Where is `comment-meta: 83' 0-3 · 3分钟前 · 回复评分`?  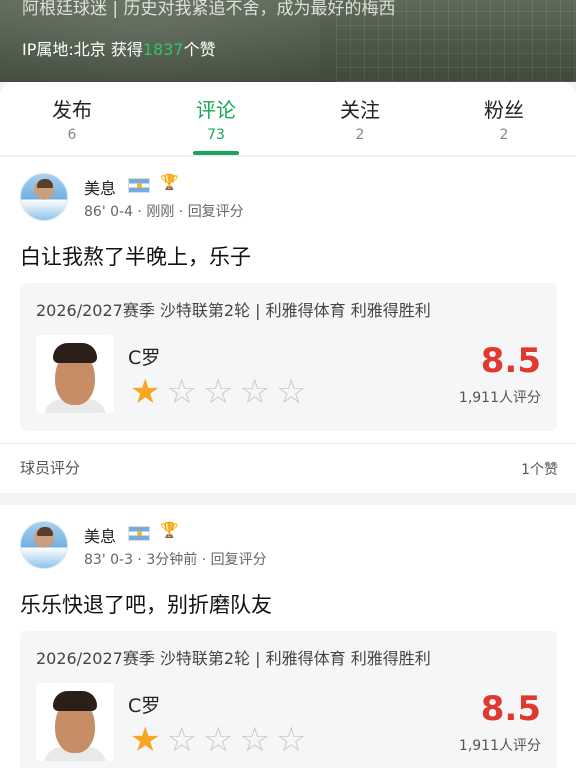
comment-meta: 83' 0-3 · 3分钟前 · 回复评分 is located at coordinates (175, 559).